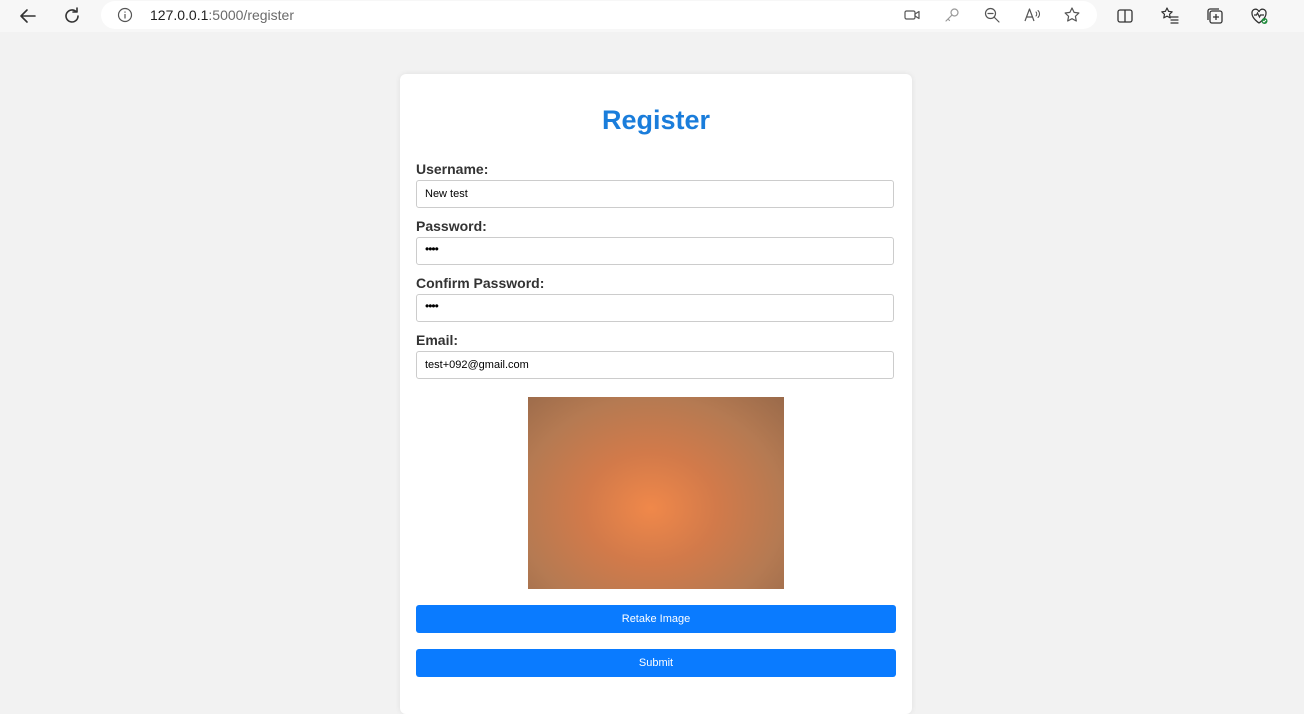 The height and width of the screenshot is (714, 1304). I want to click on confirm-password-label: Confirm Password:, so click(480, 283).